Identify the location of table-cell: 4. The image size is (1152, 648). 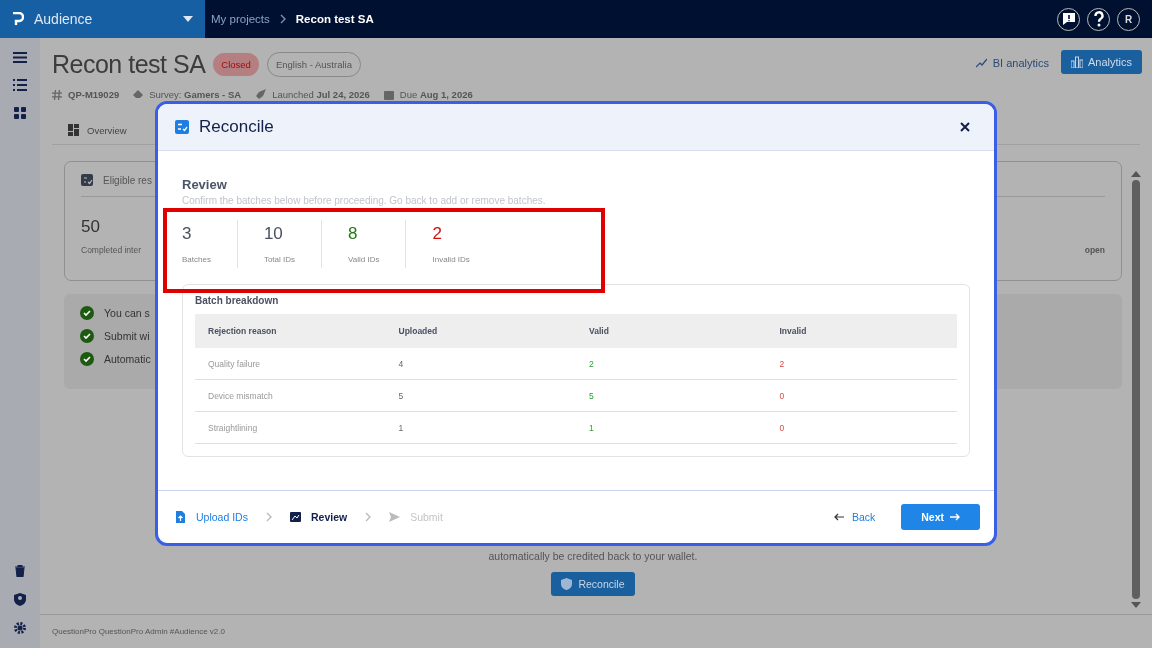
(480, 364).